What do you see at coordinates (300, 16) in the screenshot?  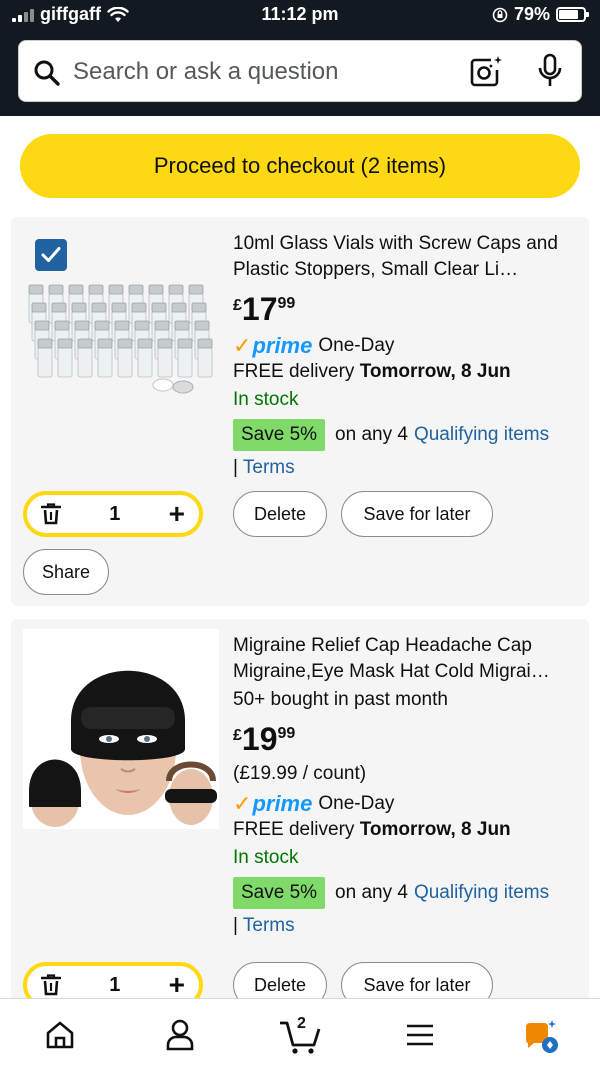 I see `status-bar: giffgaff 11:12 pm 79%` at bounding box center [300, 16].